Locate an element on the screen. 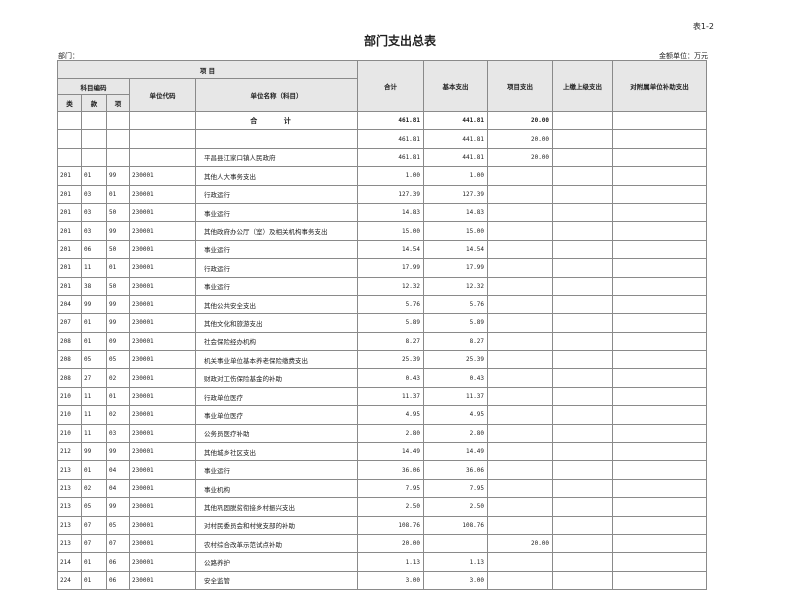 The image size is (800, 590). cell-kuan: 06 is located at coordinates (94, 249).